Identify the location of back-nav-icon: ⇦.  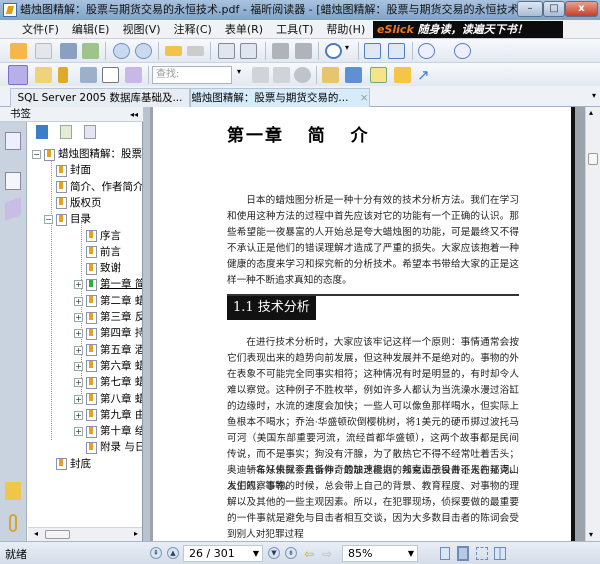
(309, 554).